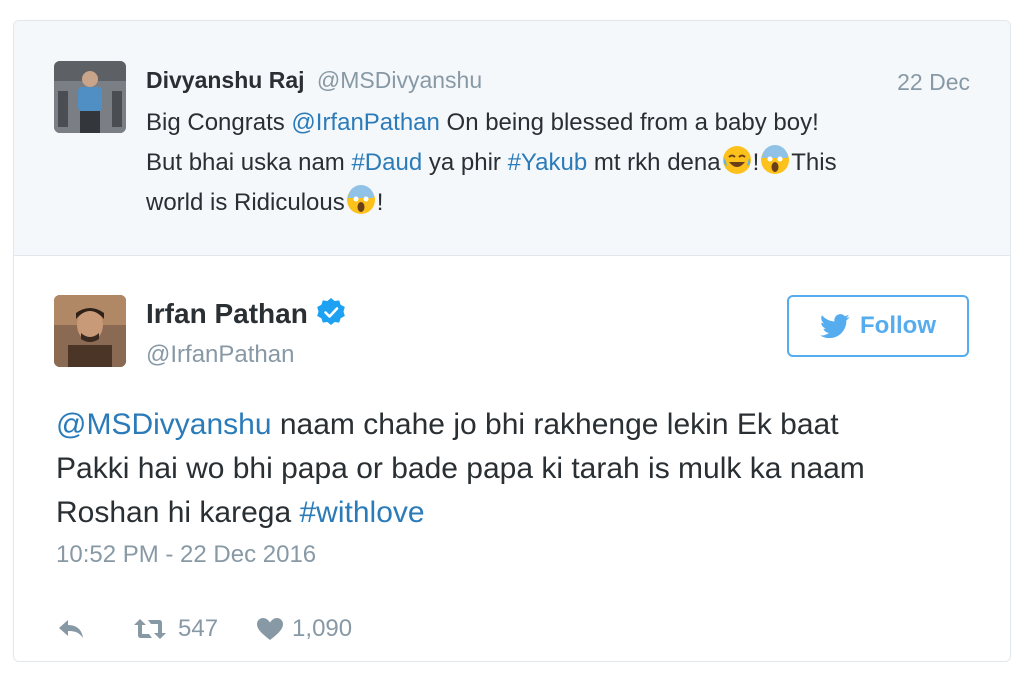  What do you see at coordinates (465, 162) in the screenshot?
I see `text-segment: ya phir` at bounding box center [465, 162].